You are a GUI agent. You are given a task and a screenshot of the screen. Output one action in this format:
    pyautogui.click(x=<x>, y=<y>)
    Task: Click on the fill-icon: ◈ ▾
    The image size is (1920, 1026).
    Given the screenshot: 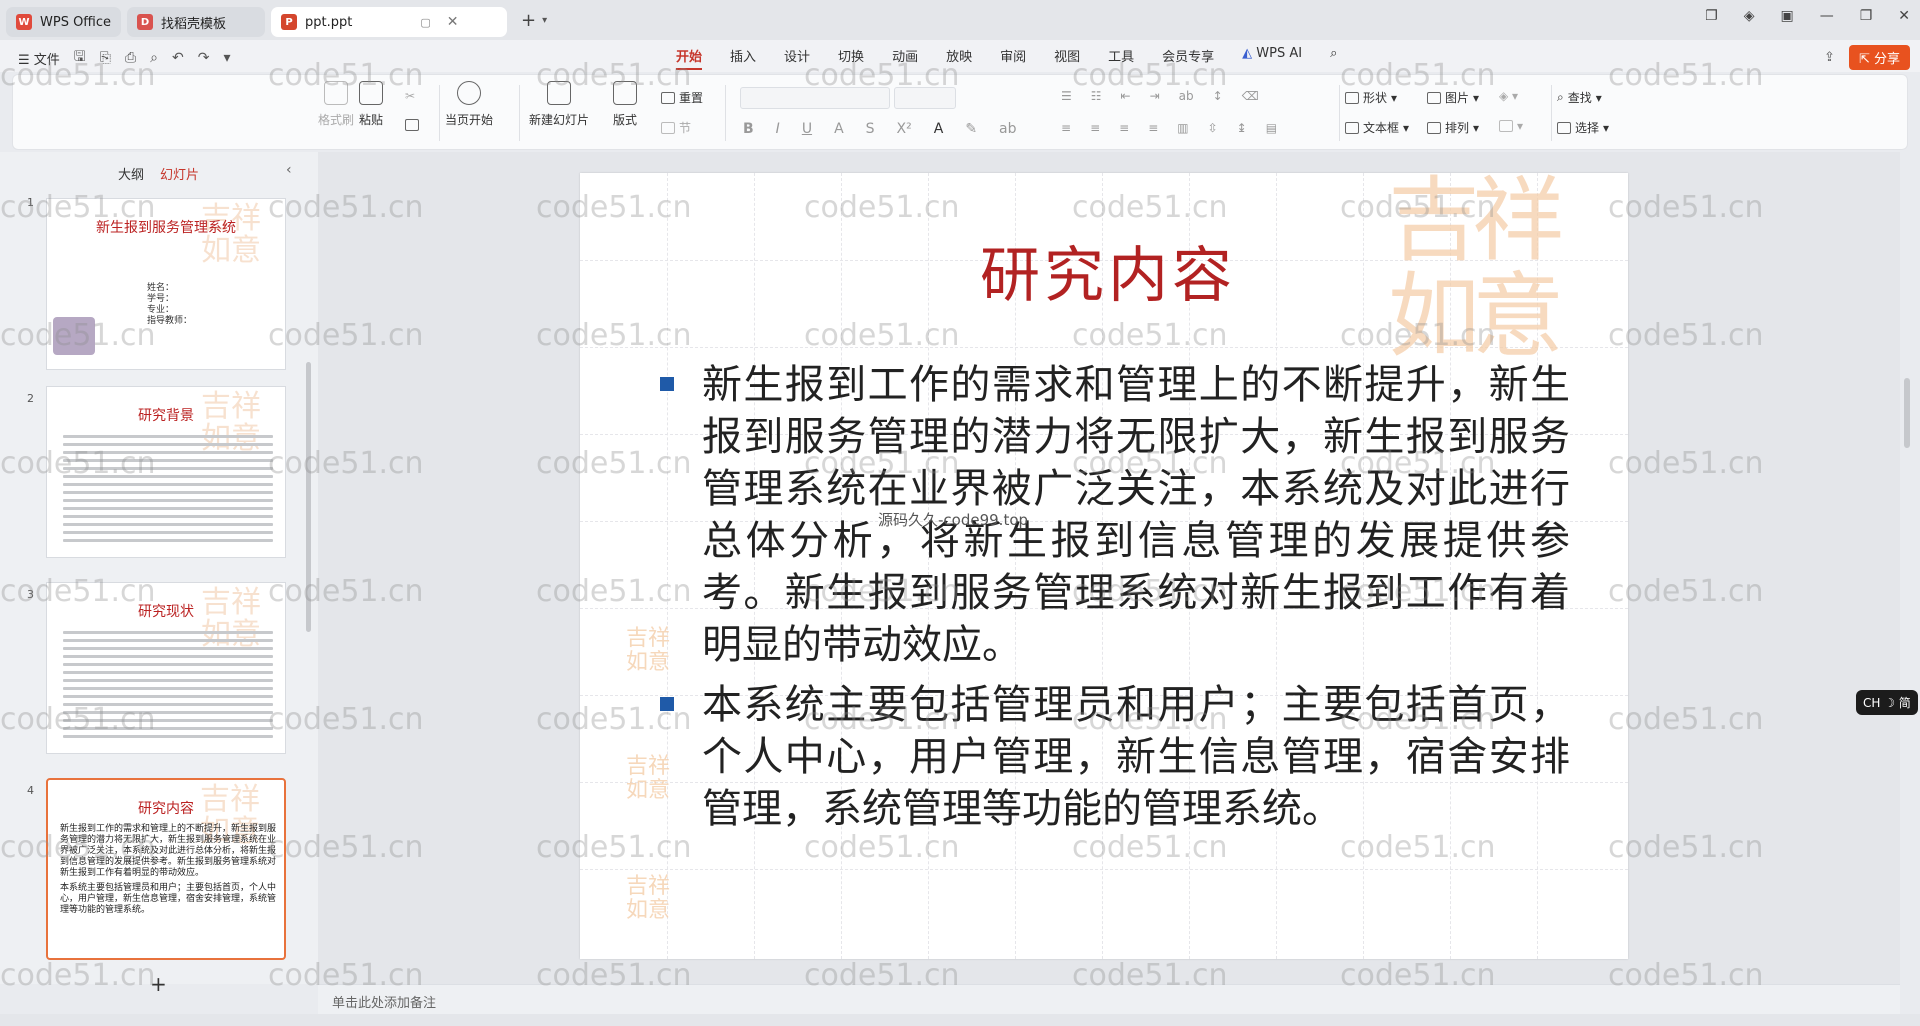 What is the action you would take?
    pyautogui.click(x=1508, y=96)
    